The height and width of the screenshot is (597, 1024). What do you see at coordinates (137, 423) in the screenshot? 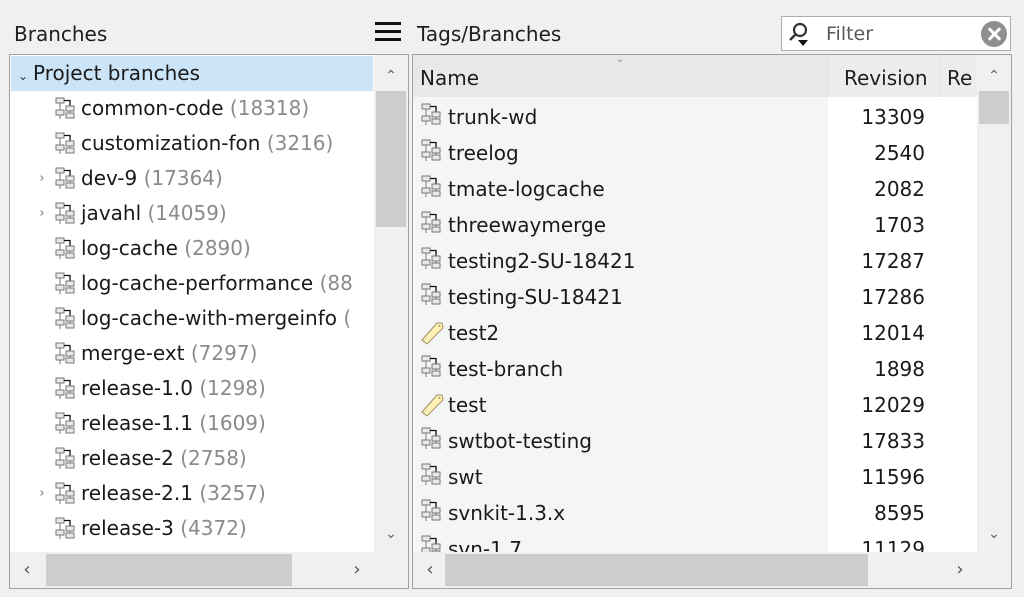
I see `branch-name: release-1.1` at bounding box center [137, 423].